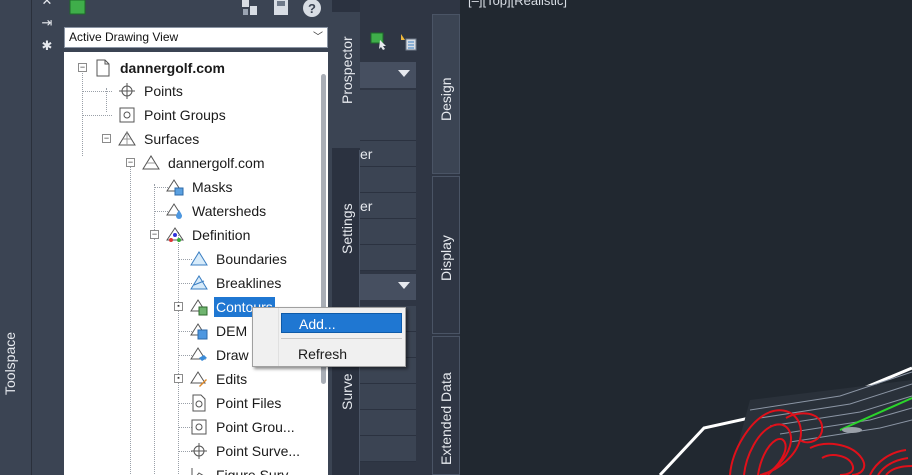 The height and width of the screenshot is (475, 912). Describe the element at coordinates (199, 307) in the screenshot. I see `contours-icon` at that location.